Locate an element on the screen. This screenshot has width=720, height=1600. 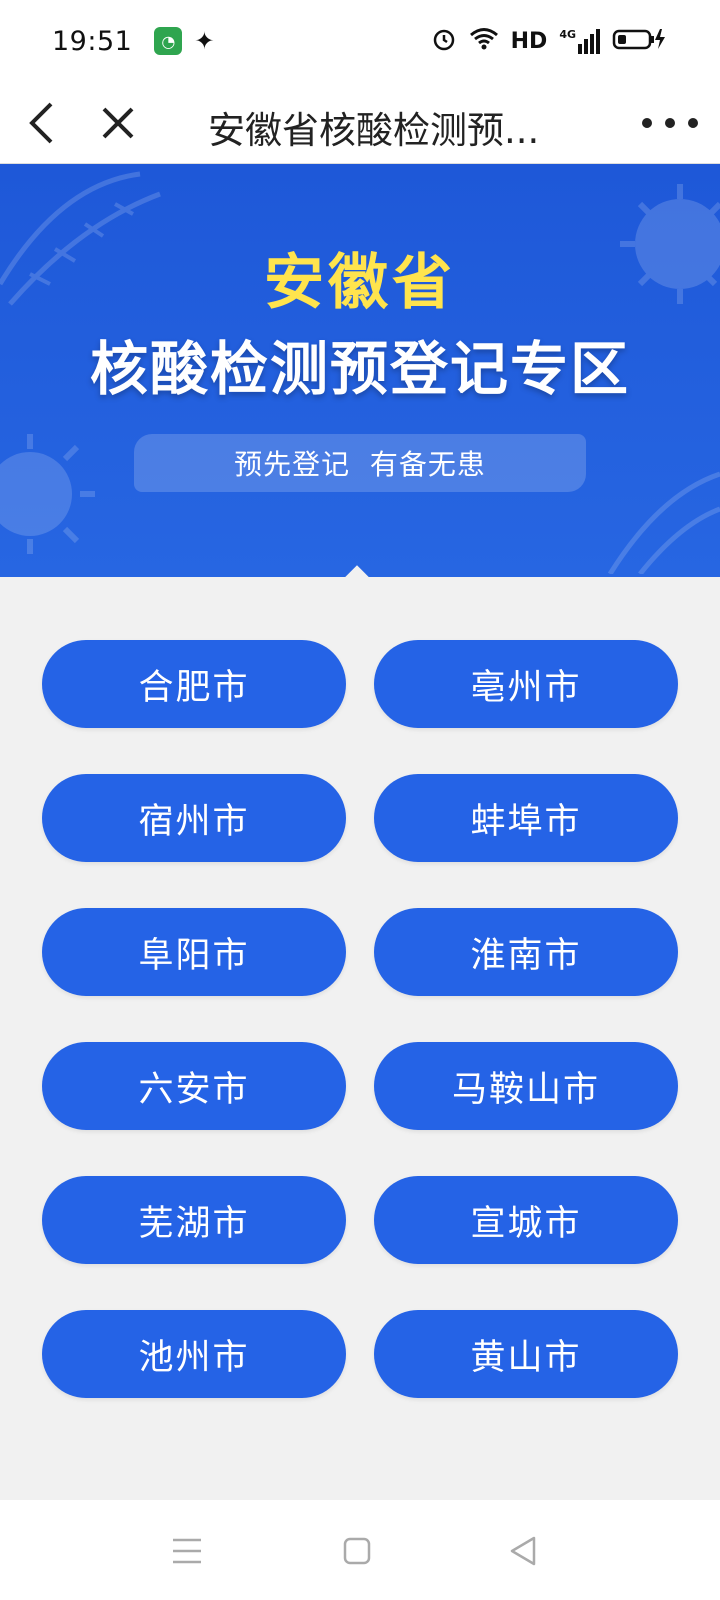
city-button-bozhou: 亳州市 is located at coordinates (526, 684).